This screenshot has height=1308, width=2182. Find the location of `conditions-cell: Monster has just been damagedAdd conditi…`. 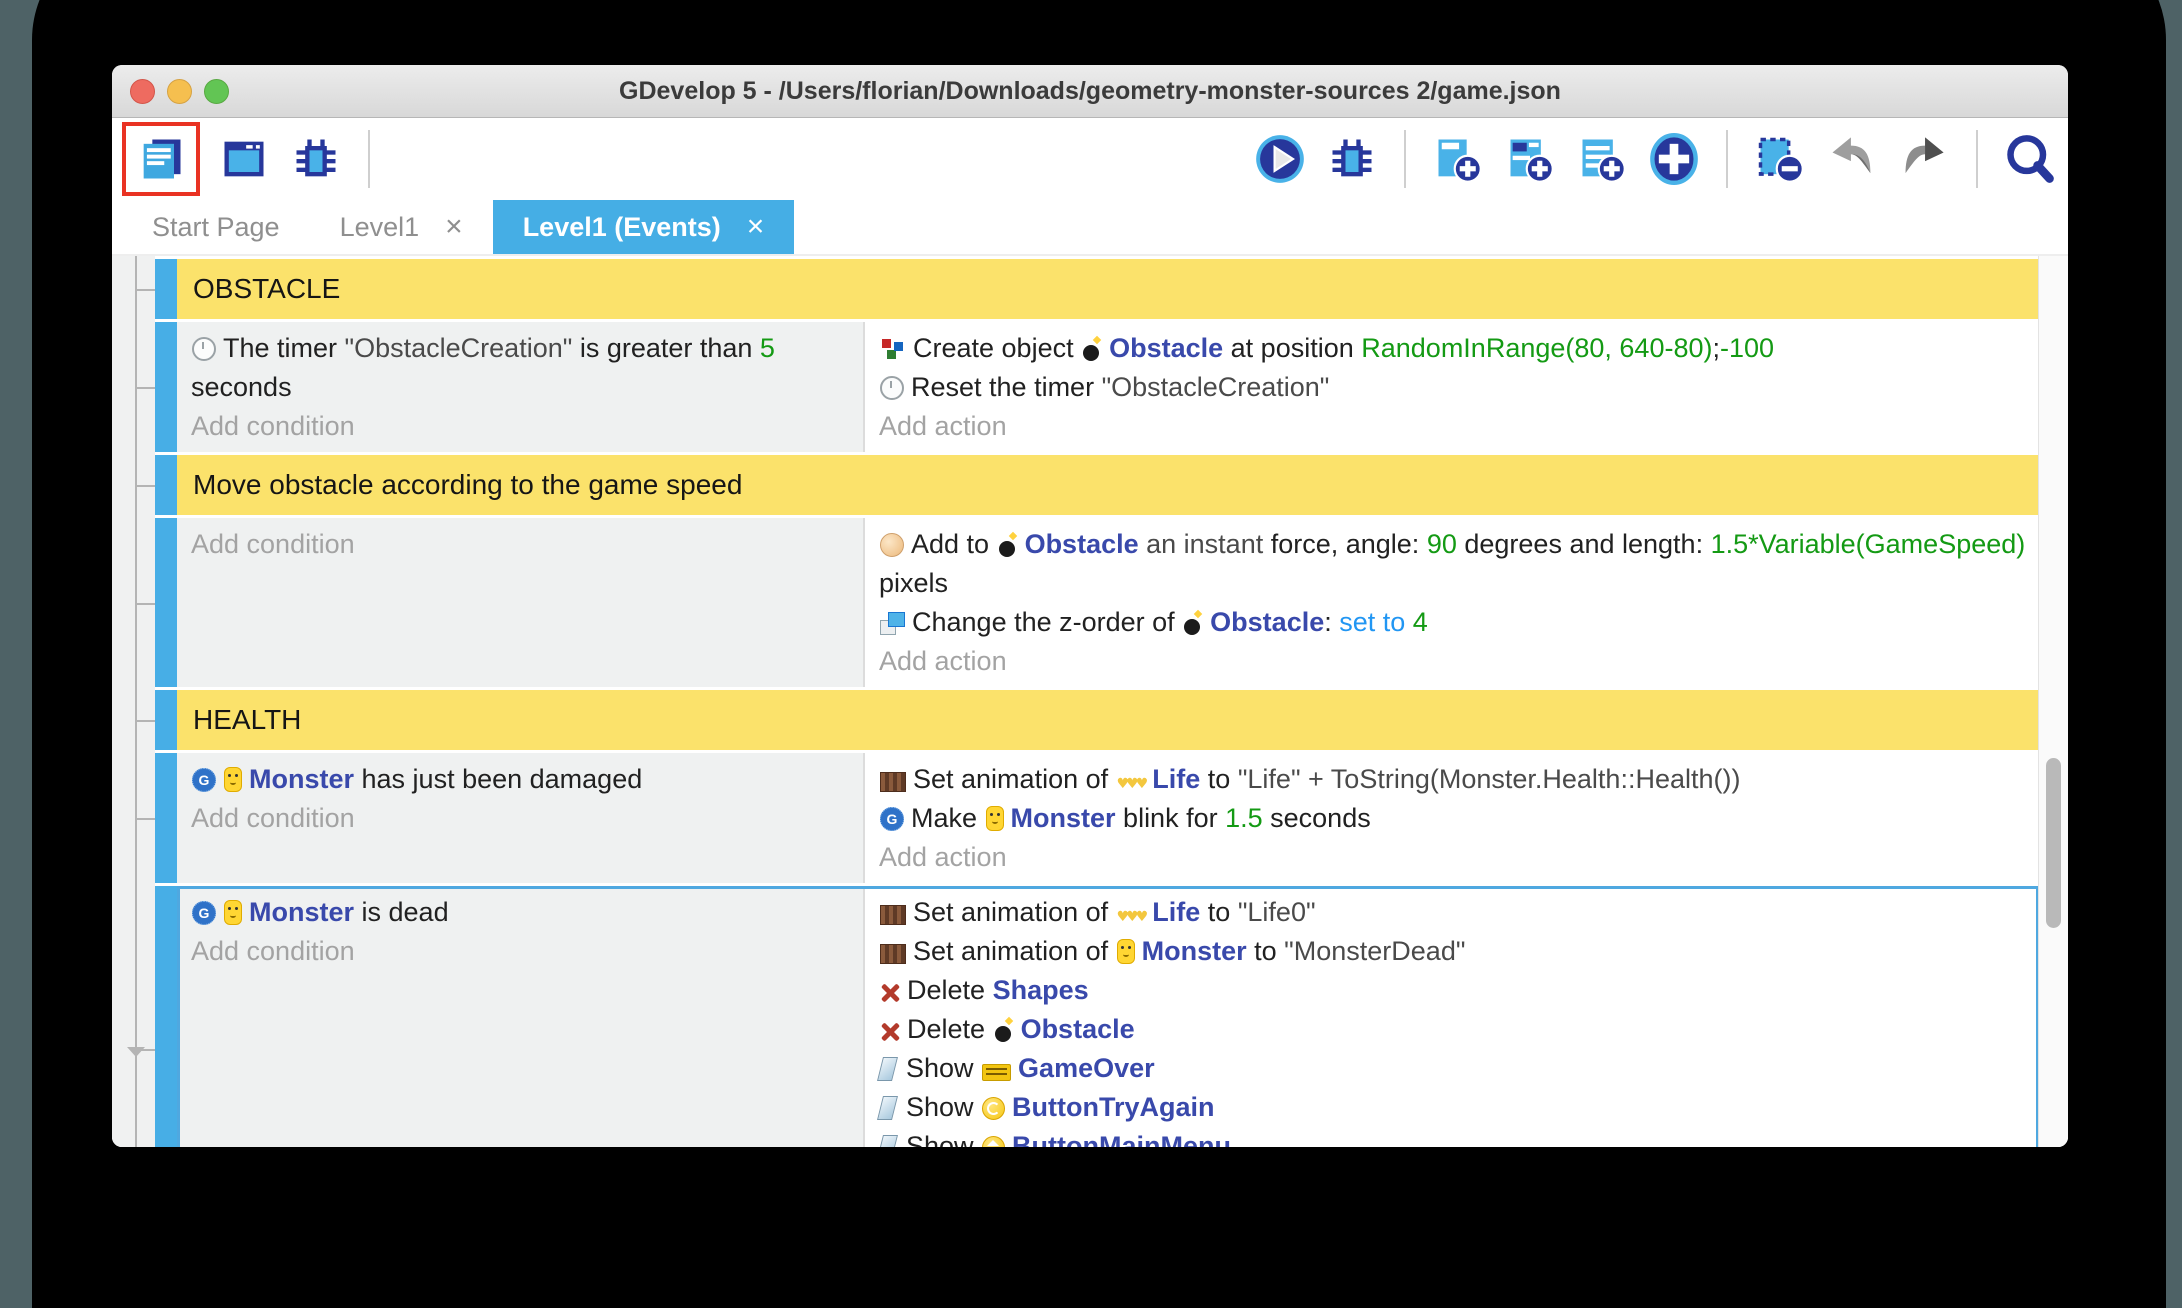

conditions-cell: Monster has just been damagedAdd conditi… is located at coordinates (521, 818).